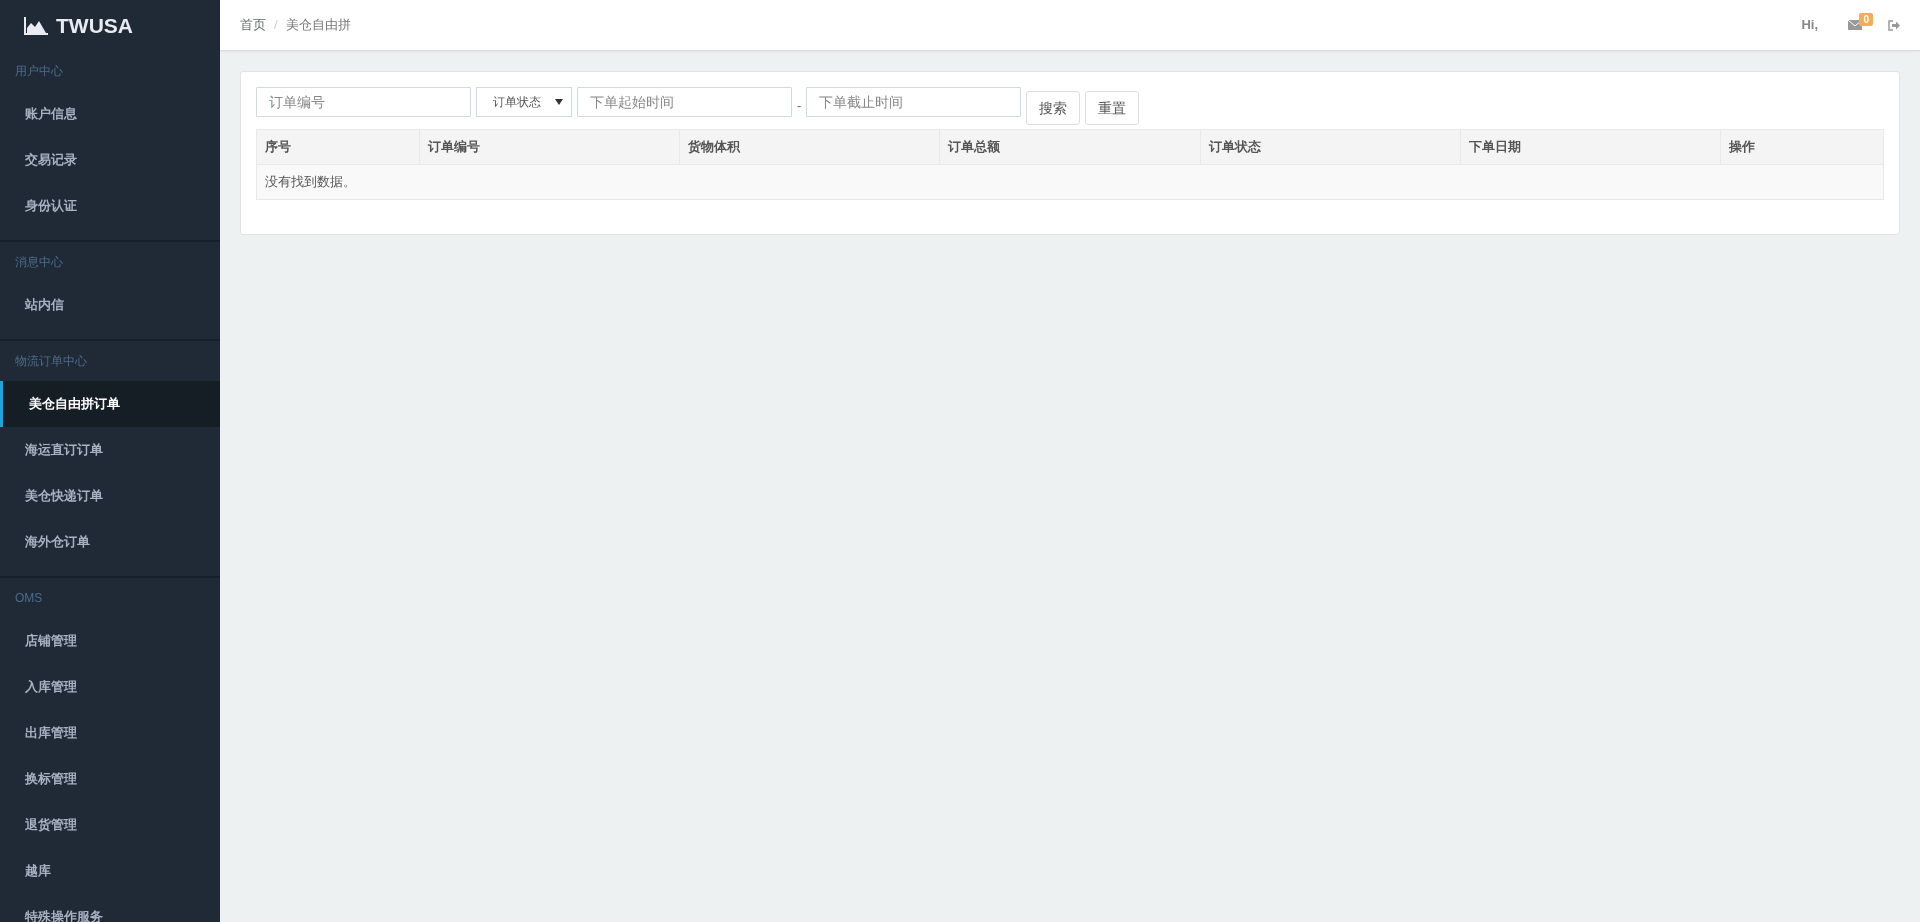  Describe the element at coordinates (110, 687) in the screenshot. I see `sidebar-item: 入库管理` at that location.